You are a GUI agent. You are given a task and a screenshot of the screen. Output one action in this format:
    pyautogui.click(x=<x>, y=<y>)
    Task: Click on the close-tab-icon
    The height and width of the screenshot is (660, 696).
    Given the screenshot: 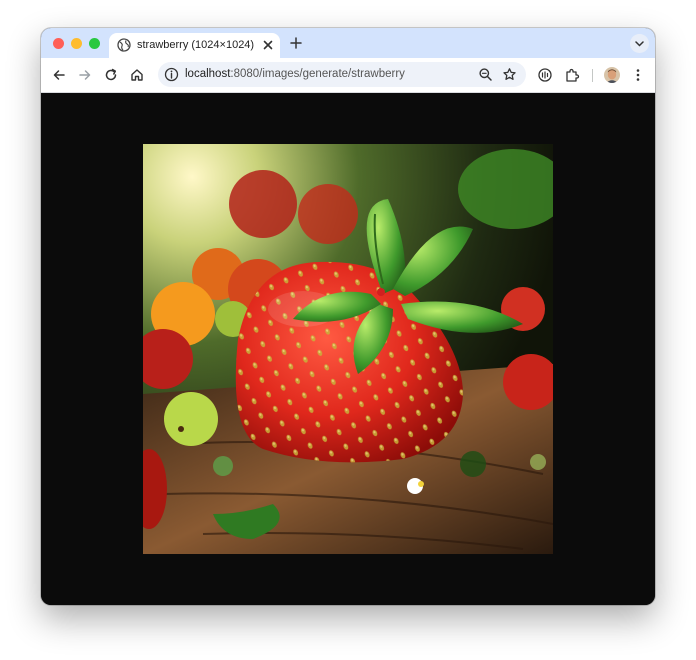 What is the action you would take?
    pyautogui.click(x=268, y=45)
    